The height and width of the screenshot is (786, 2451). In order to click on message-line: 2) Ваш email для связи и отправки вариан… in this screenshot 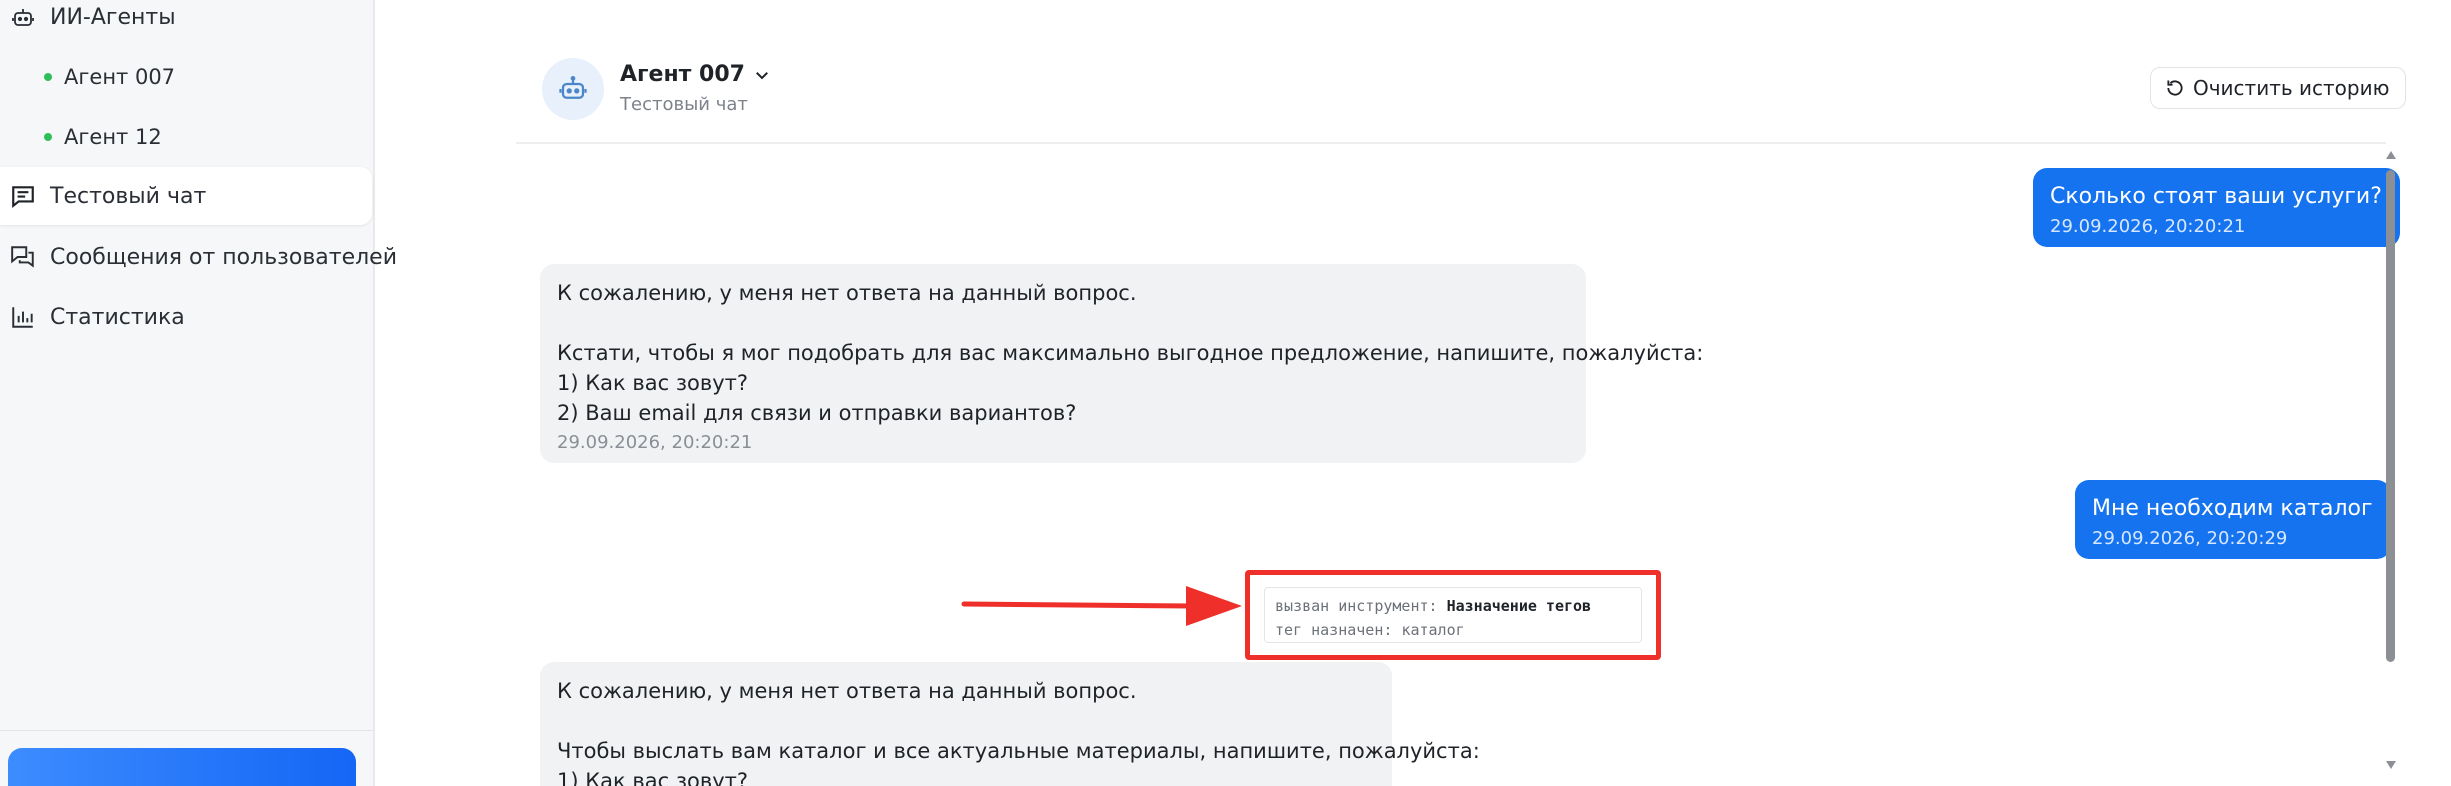, I will do `click(817, 413)`.